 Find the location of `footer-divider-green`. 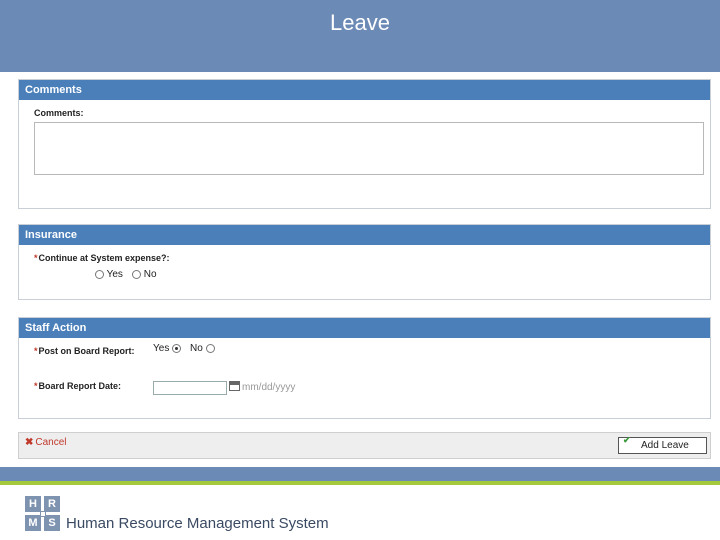

footer-divider-green is located at coordinates (360, 483).